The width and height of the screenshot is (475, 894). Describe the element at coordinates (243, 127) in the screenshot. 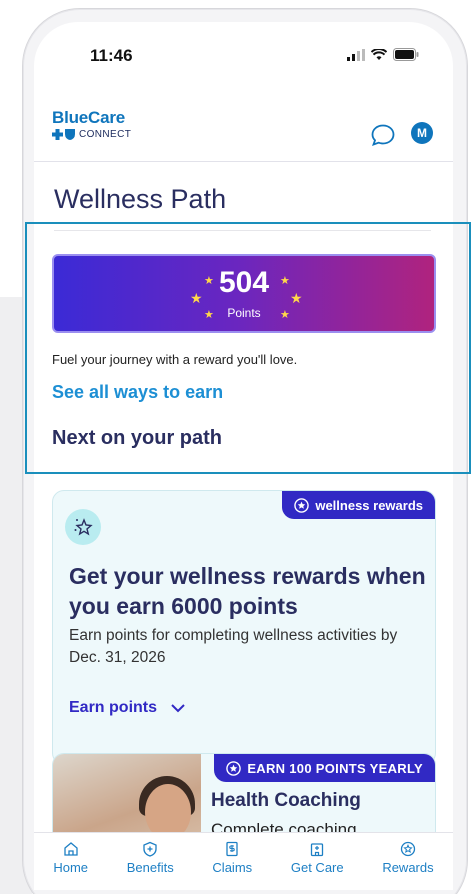

I see `app-header: BlueCare CONNECT M` at that location.